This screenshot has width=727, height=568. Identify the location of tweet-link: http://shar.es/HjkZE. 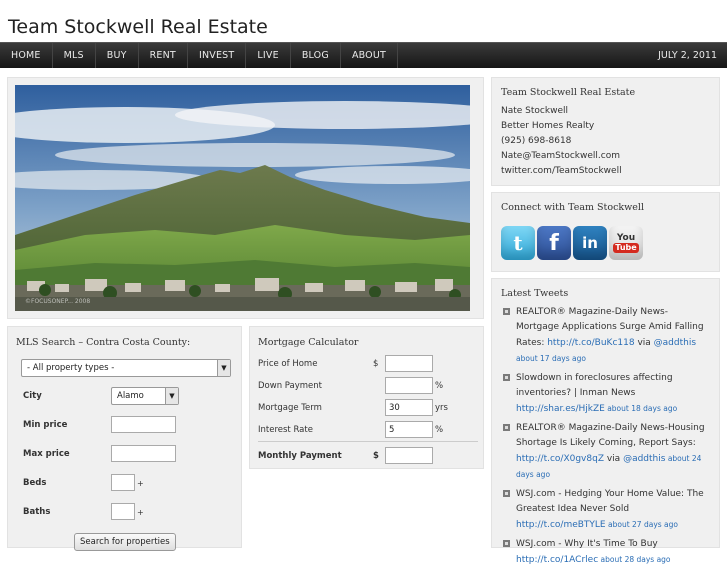
(560, 409).